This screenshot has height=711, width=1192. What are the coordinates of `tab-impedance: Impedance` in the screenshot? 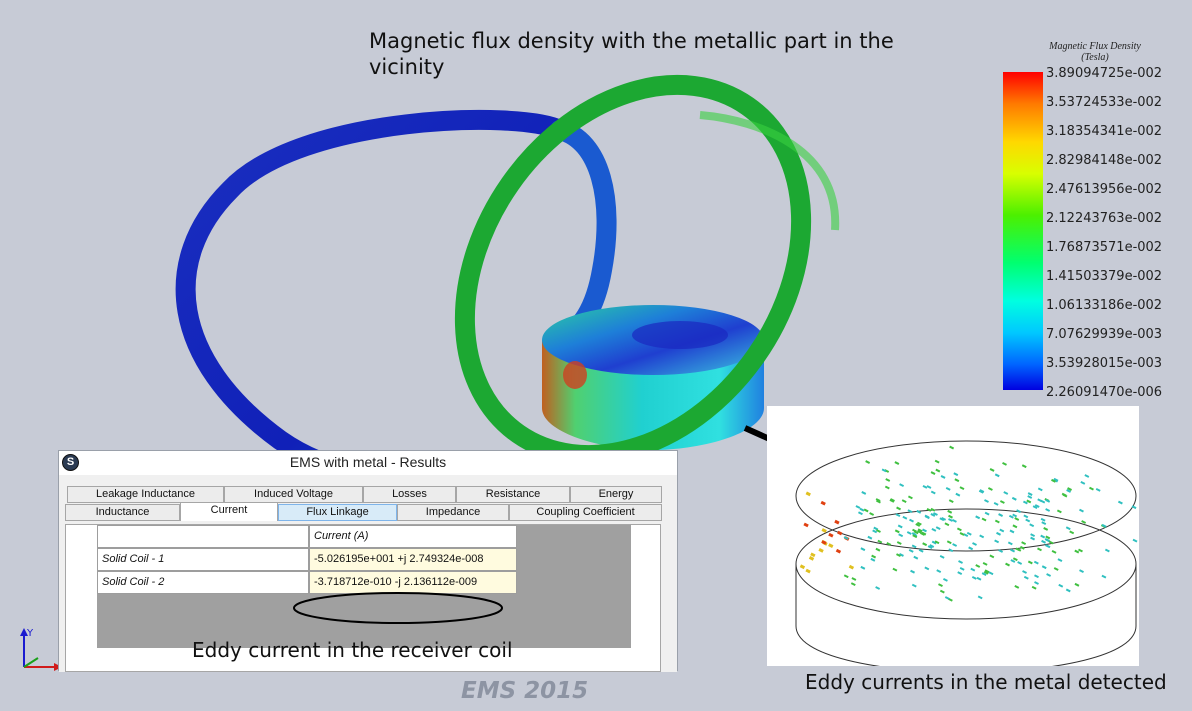 It's located at (453, 512).